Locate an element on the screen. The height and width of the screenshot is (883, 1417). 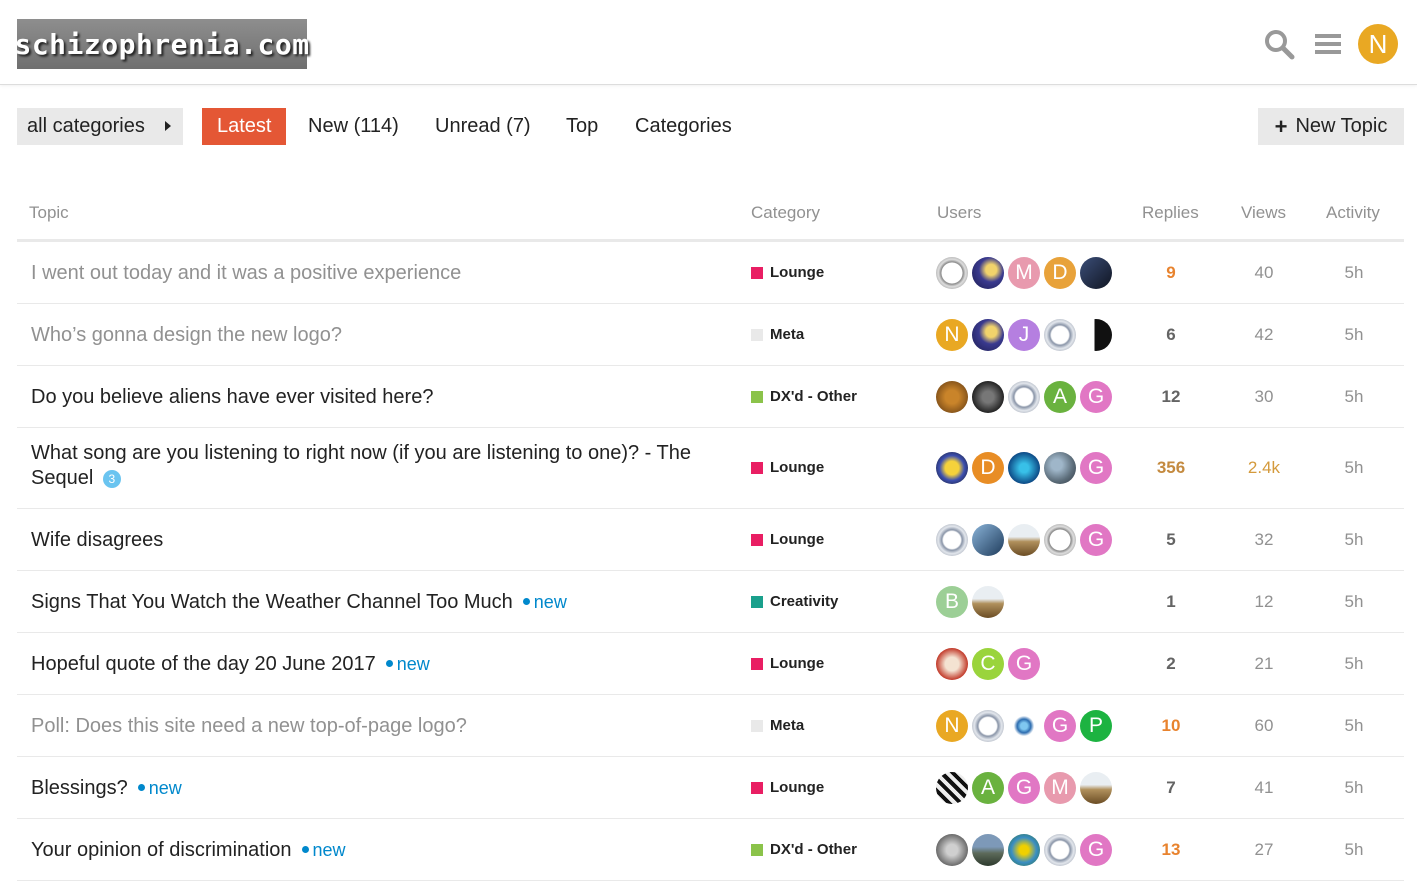
mountain-avatar-icon is located at coordinates (988, 850).